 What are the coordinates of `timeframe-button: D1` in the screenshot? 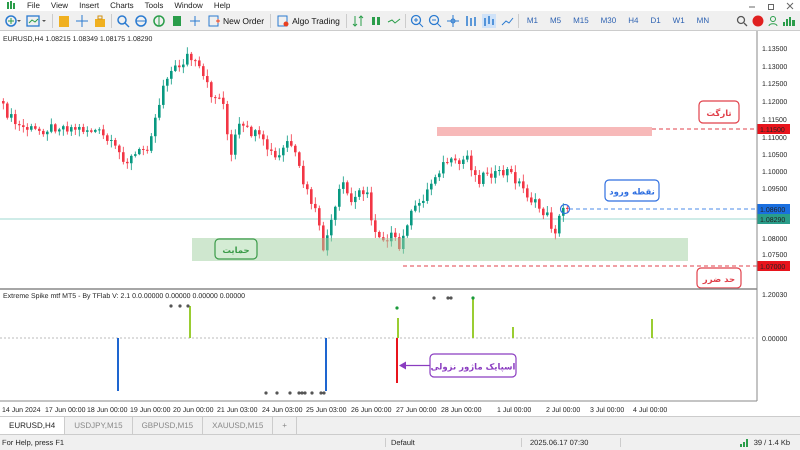 It's located at (655, 20).